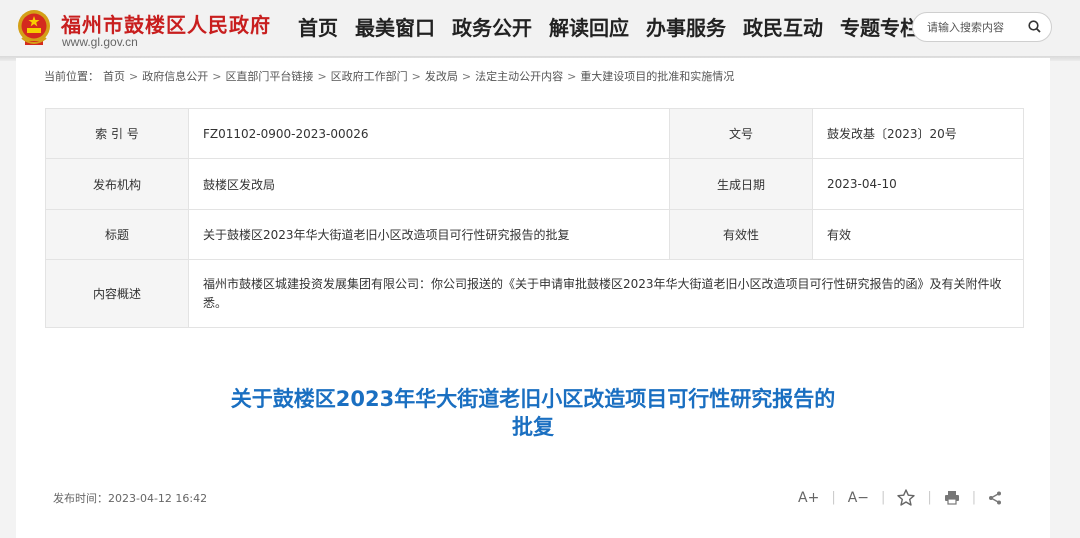  I want to click on national-emblem-icon, so click(34, 28).